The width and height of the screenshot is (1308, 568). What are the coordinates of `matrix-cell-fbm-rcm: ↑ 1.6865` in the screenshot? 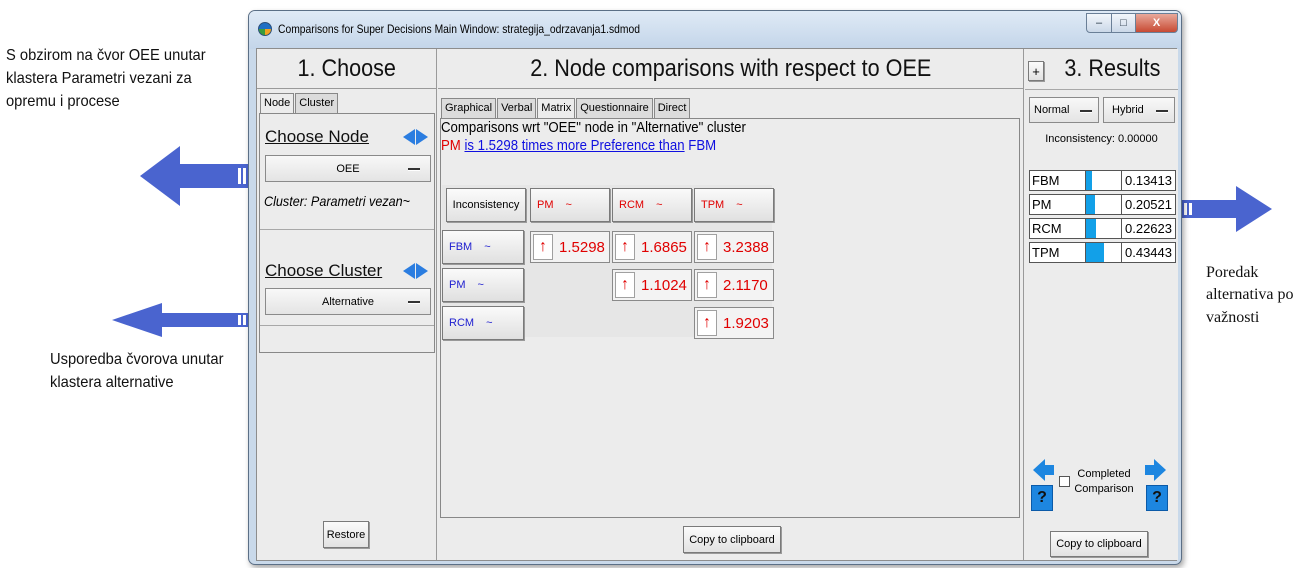 It's located at (652, 247).